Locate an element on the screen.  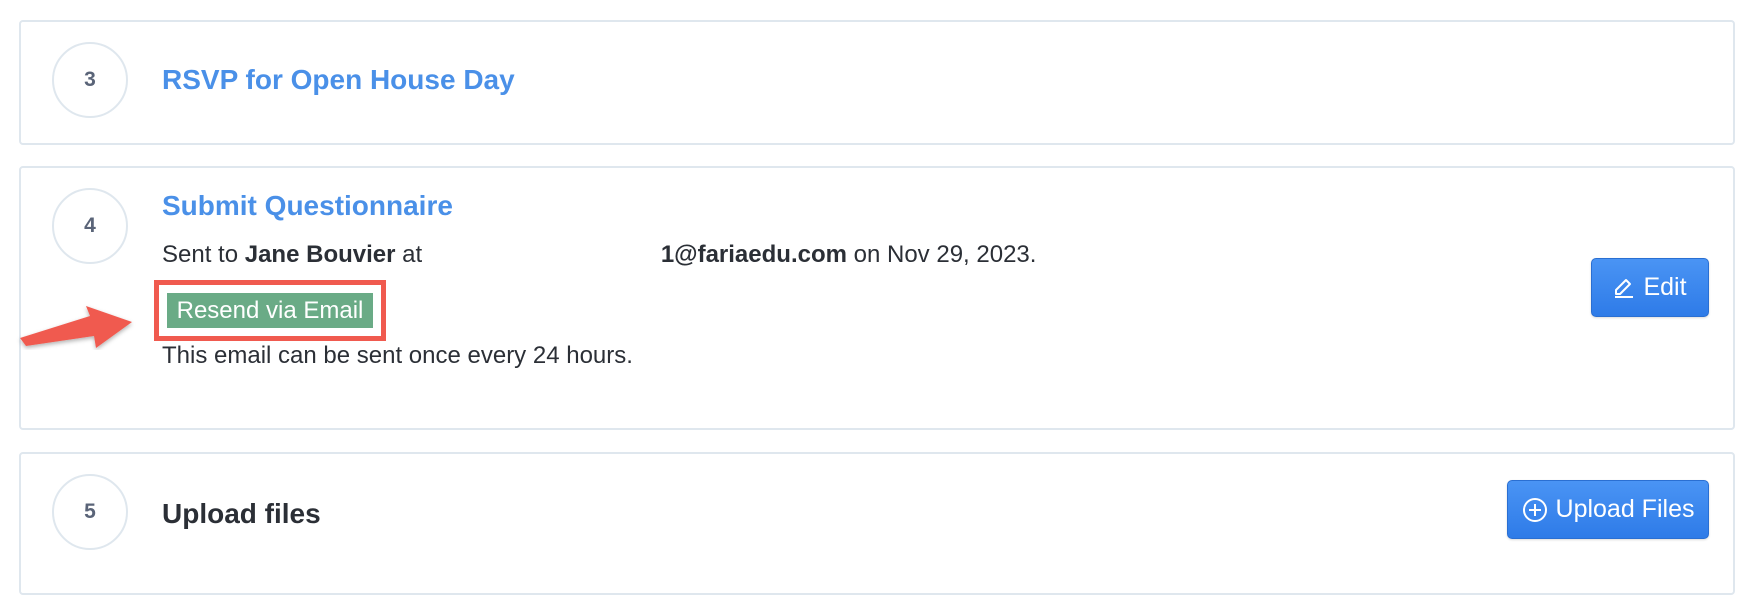
resend-email-button: Resend via Email is located at coordinates (270, 310).